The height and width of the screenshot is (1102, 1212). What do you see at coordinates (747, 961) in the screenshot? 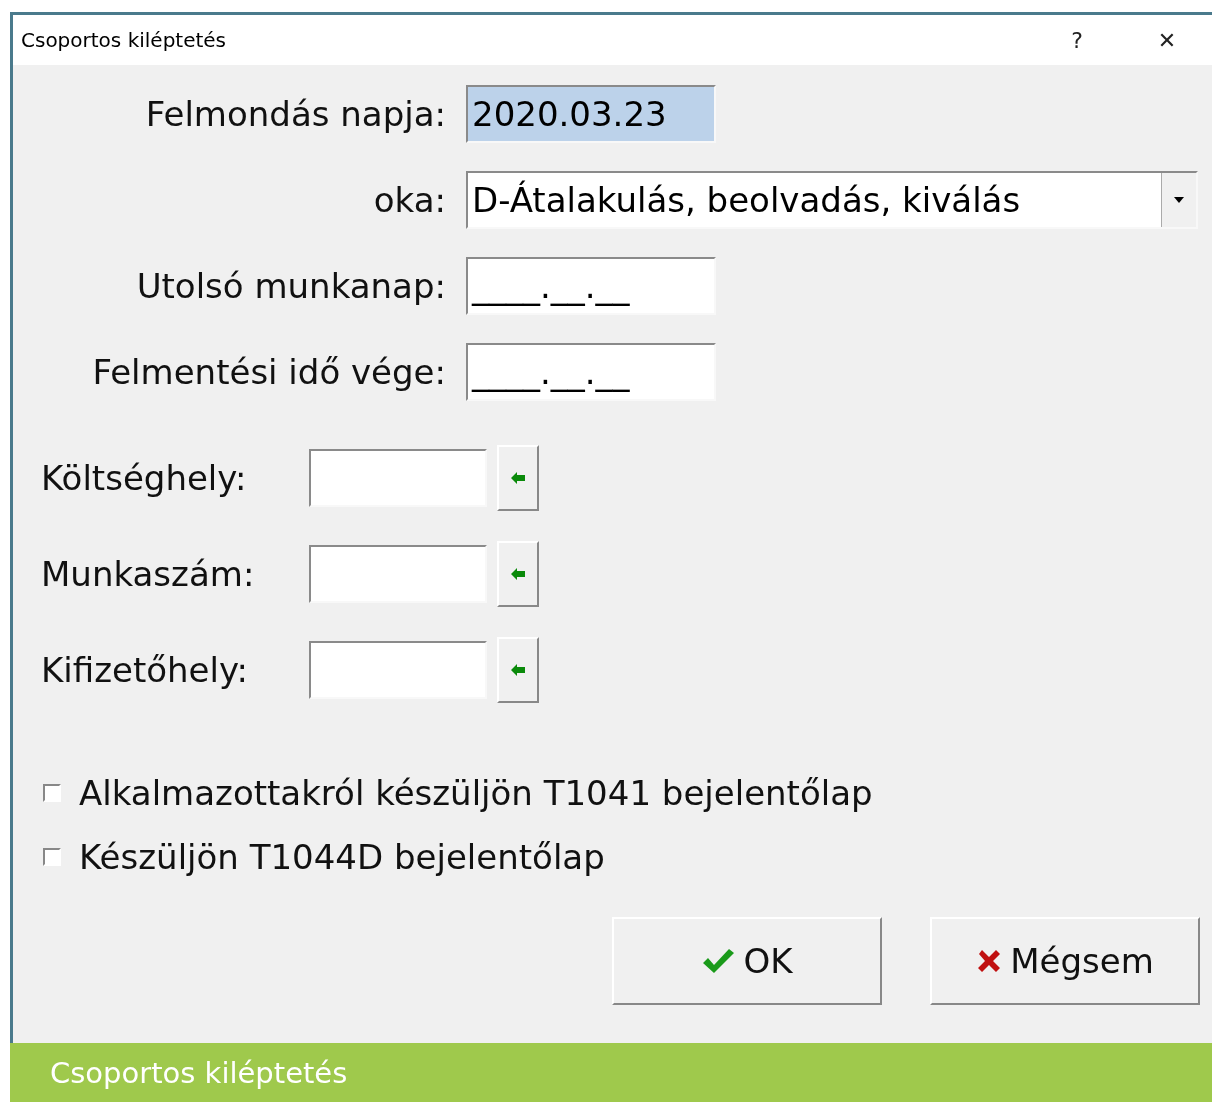
I see `ok-button: OK` at bounding box center [747, 961].